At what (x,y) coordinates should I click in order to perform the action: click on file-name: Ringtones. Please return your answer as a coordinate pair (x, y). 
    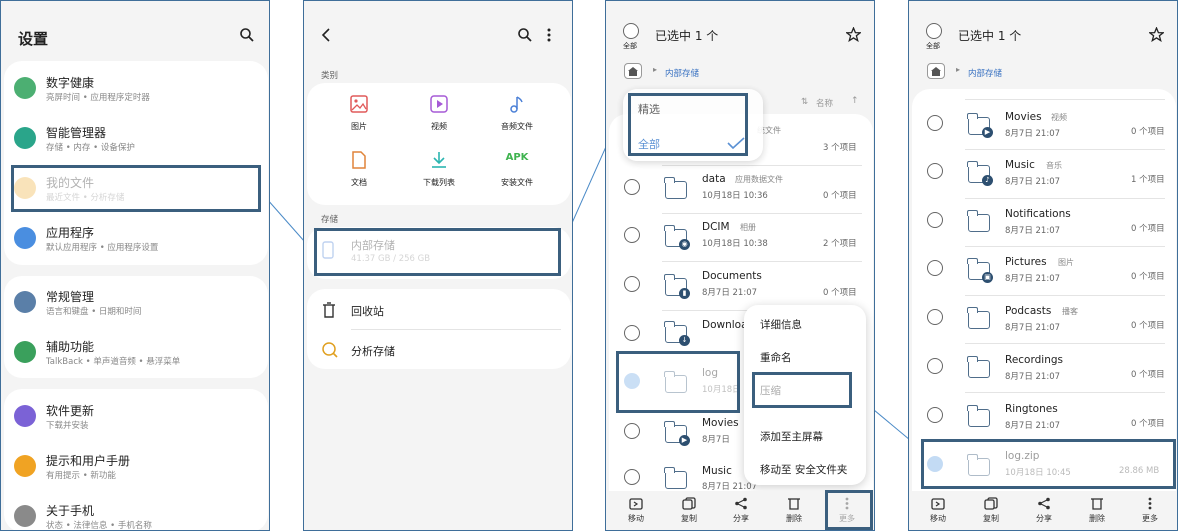
    Looking at the image, I should click on (1031, 409).